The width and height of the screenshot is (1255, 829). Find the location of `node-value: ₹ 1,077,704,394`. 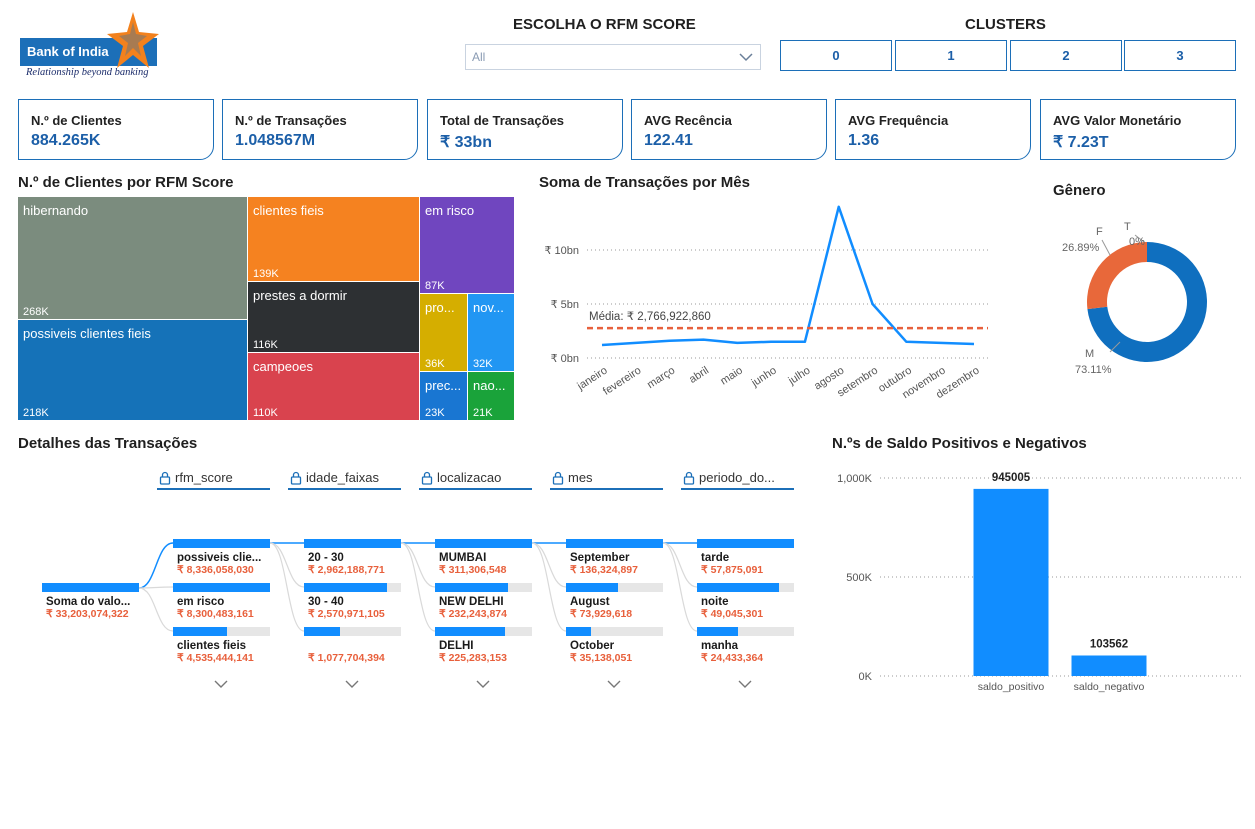

node-value: ₹ 1,077,704,394 is located at coordinates (346, 658).